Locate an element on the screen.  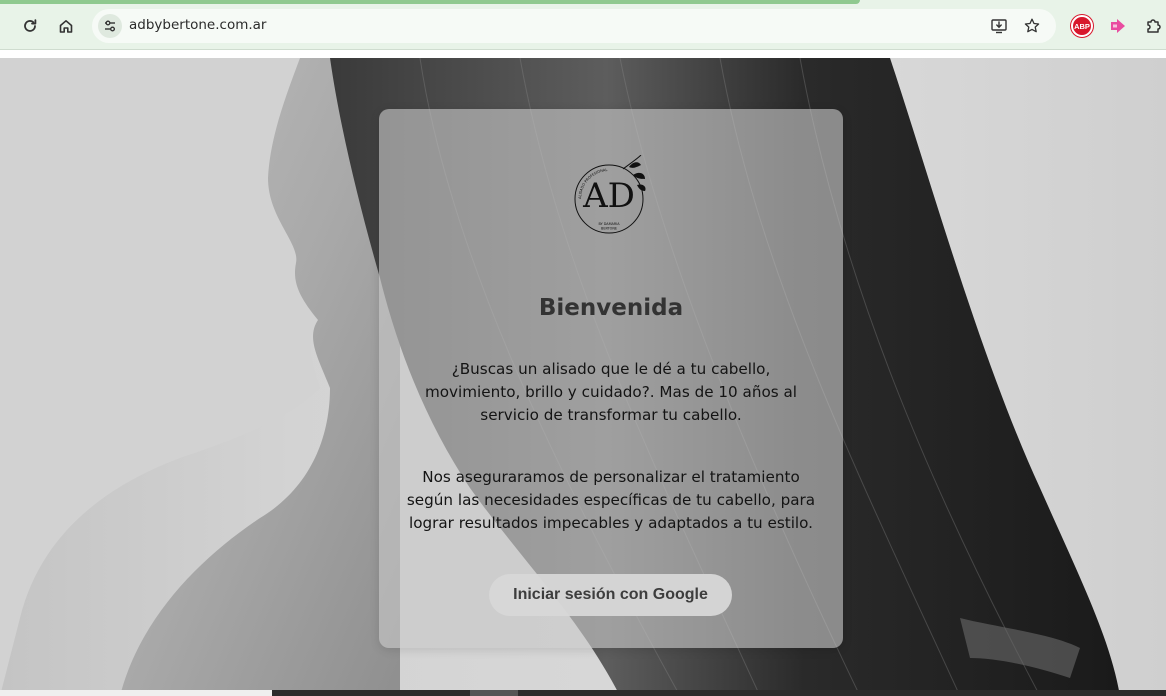
url-text: adbybertone.com.ar is located at coordinates (197, 25).